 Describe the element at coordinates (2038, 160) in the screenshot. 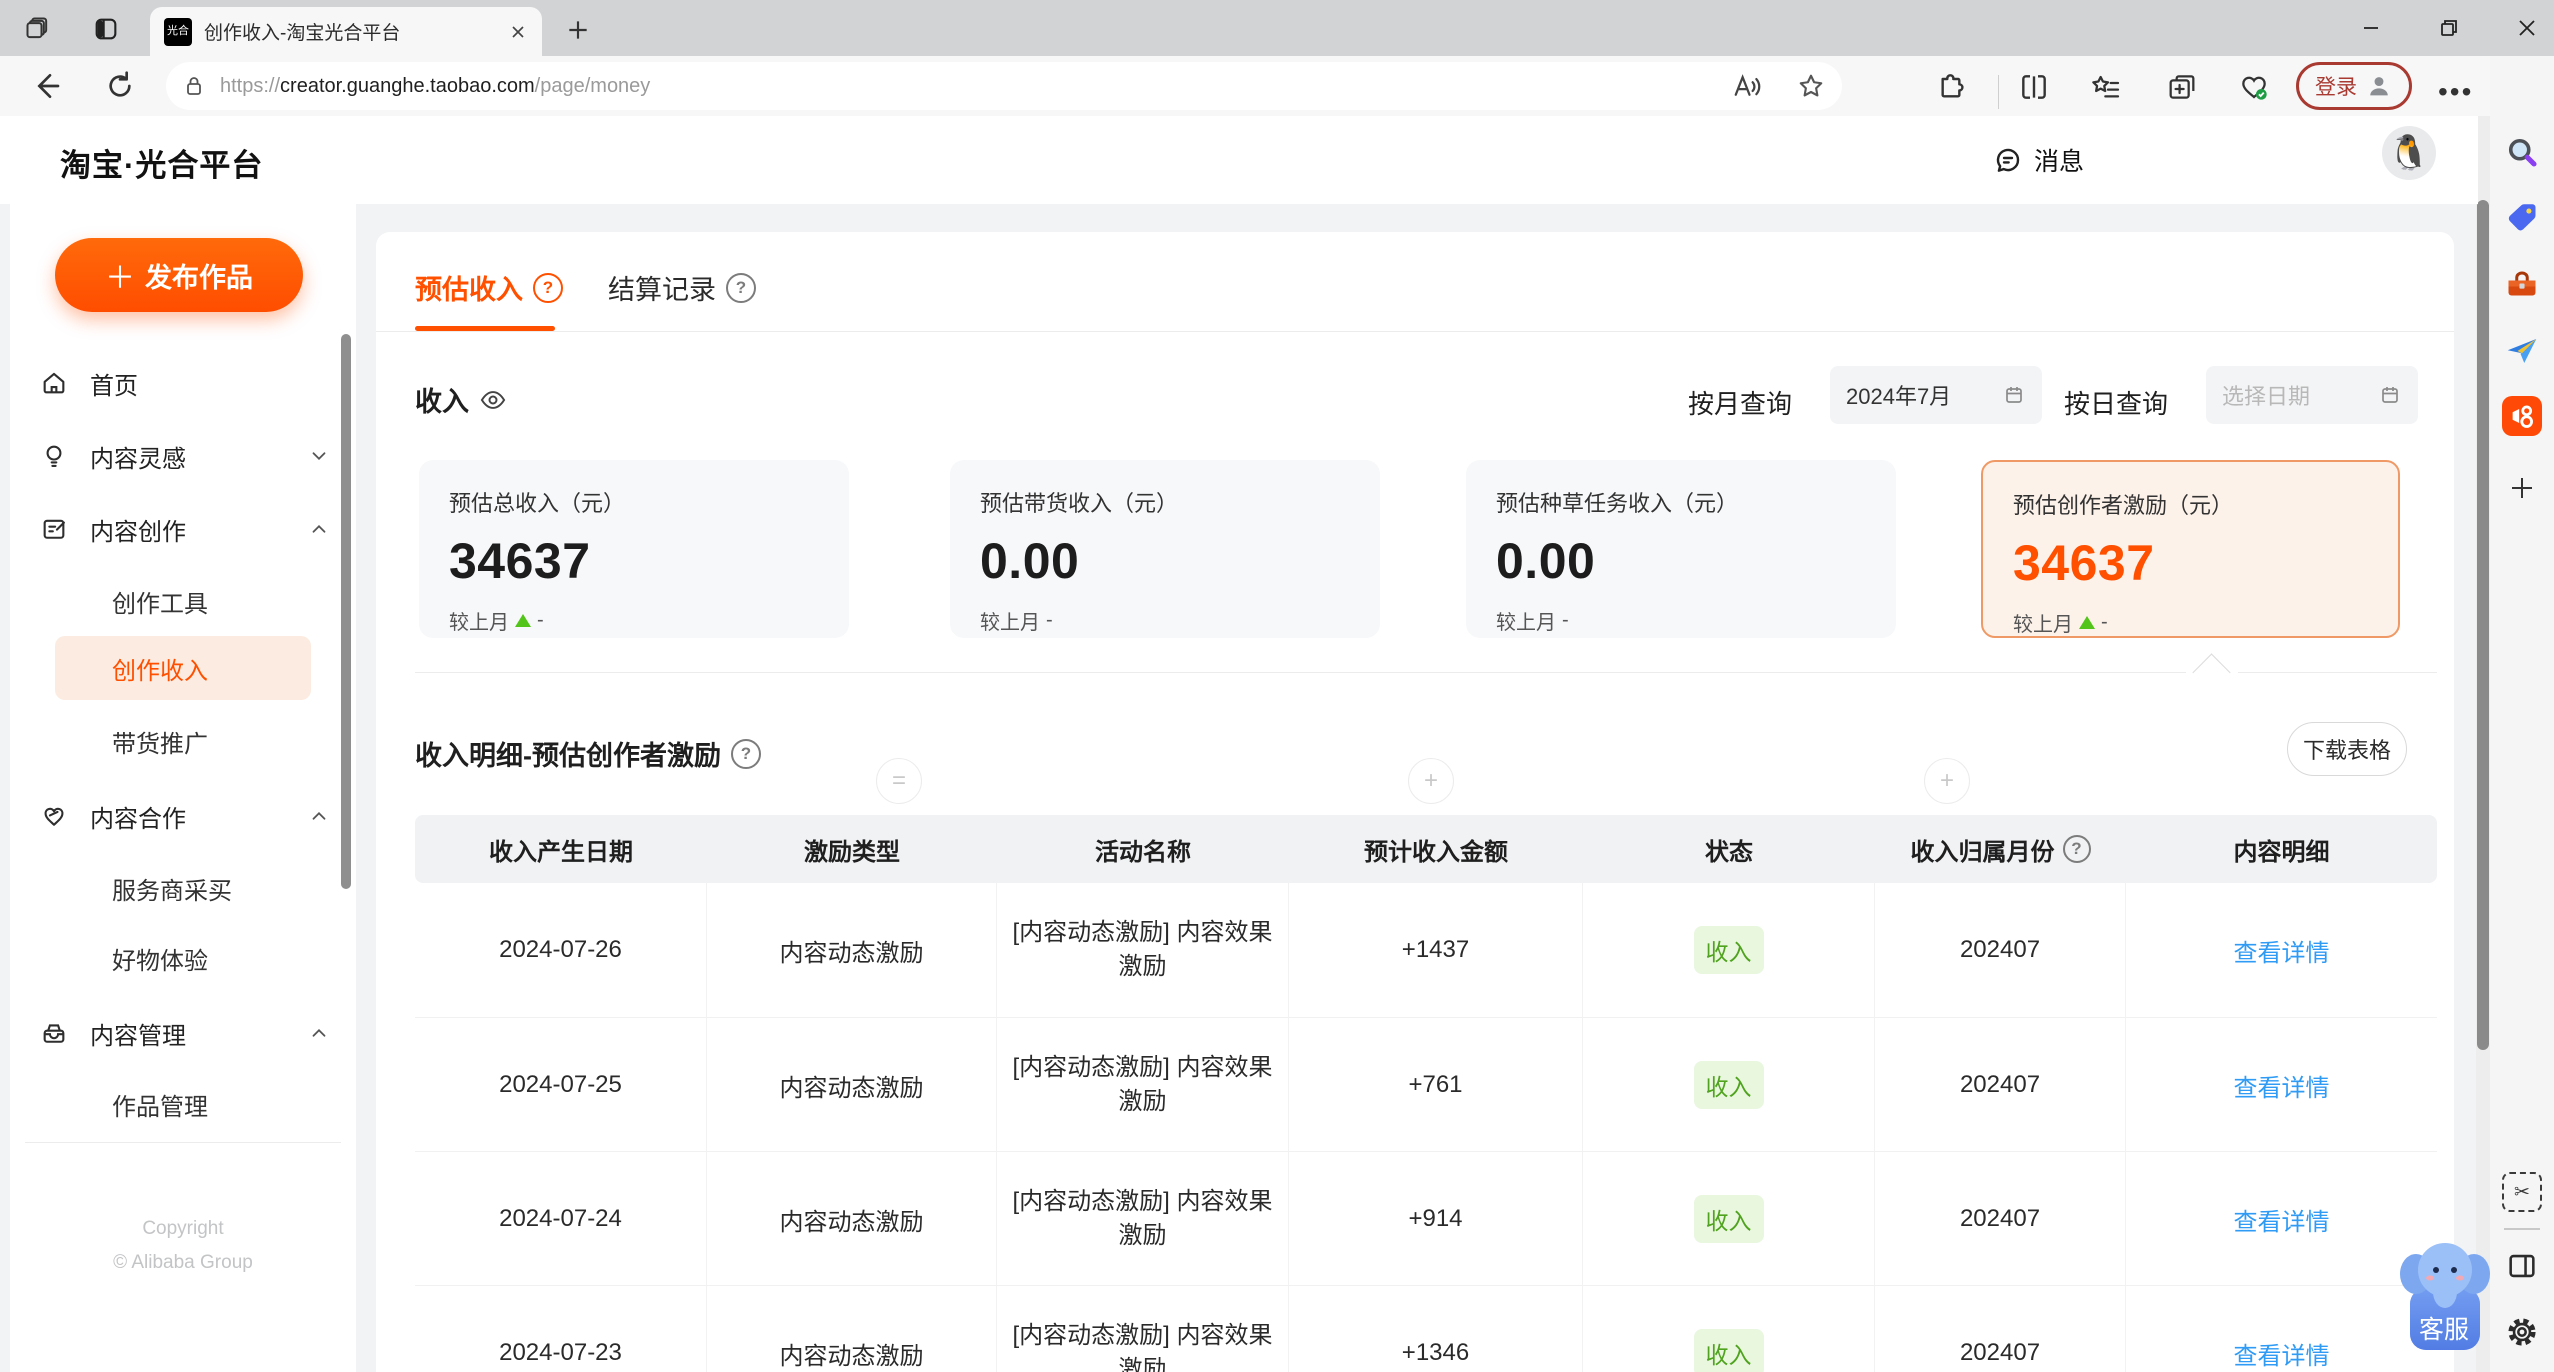

I see `messages-button: 消息` at that location.